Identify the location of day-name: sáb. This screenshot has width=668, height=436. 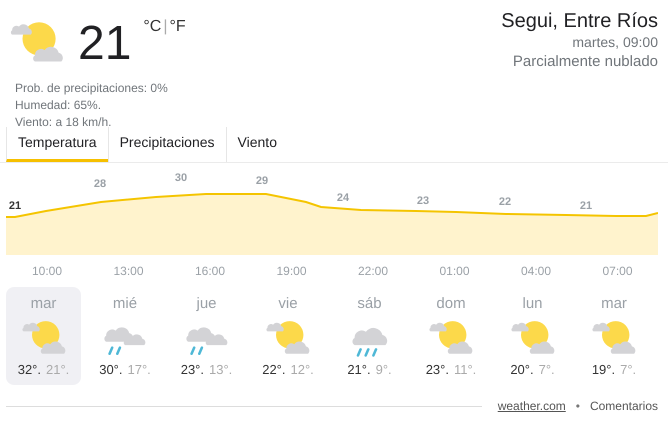
(369, 303).